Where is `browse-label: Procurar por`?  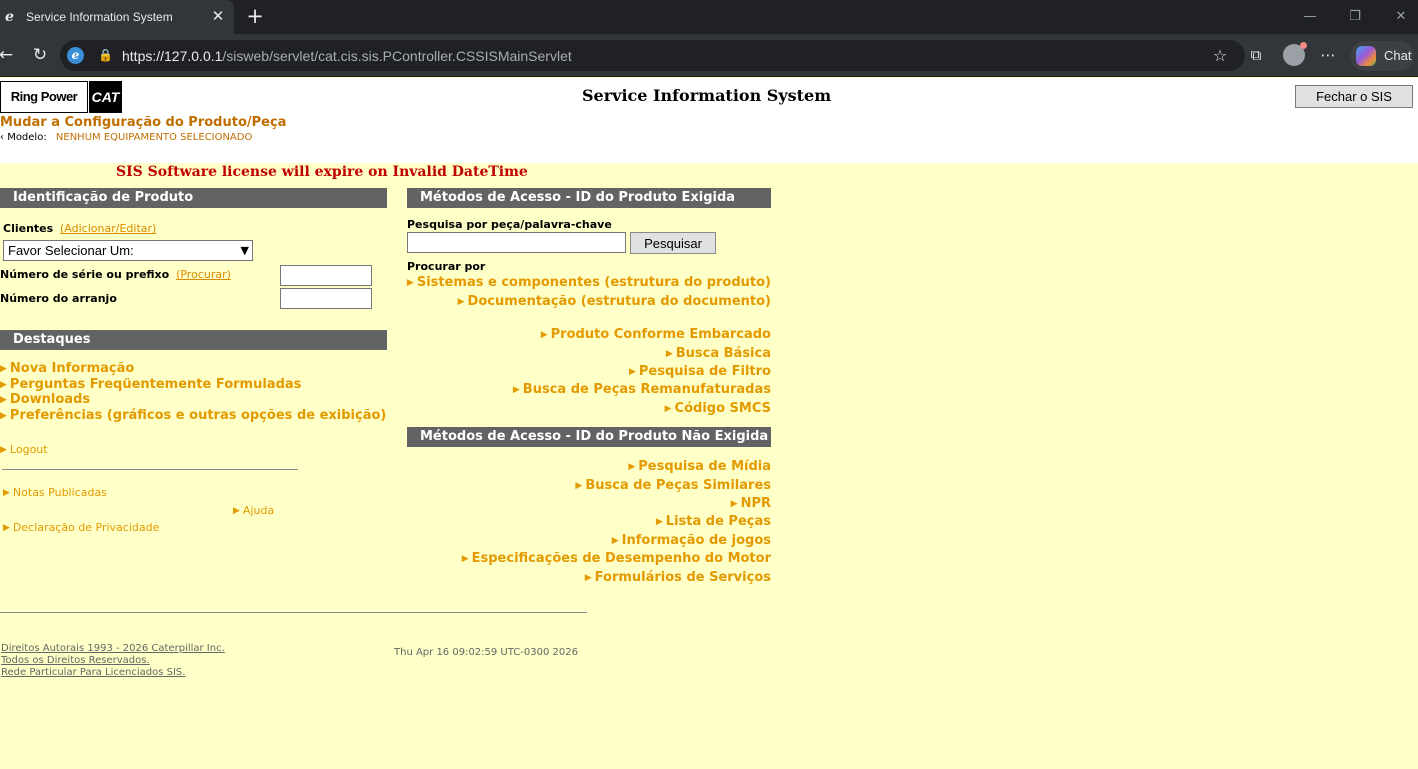
browse-label: Procurar por is located at coordinates (446, 266).